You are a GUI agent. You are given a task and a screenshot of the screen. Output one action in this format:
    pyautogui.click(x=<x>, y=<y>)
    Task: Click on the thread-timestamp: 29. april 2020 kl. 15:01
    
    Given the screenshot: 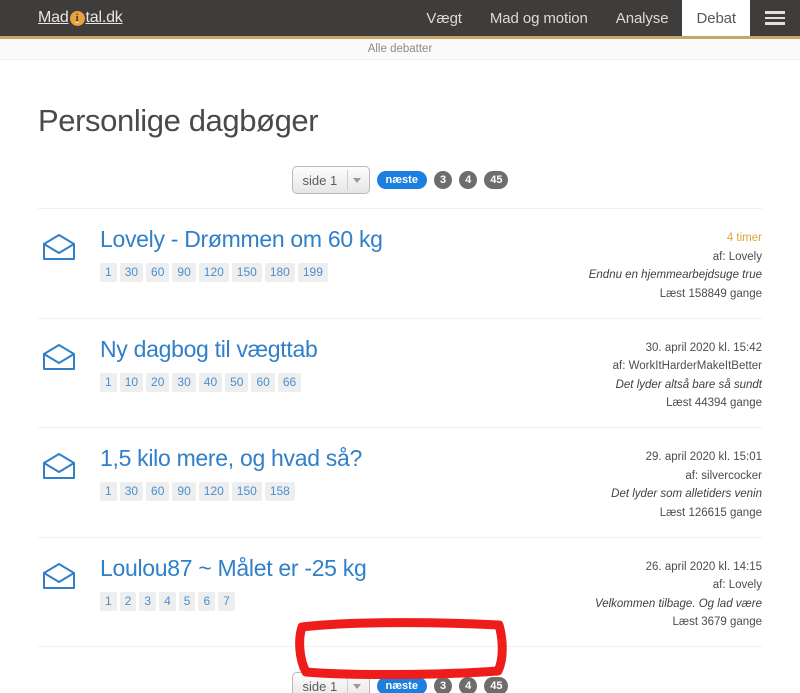 What is the action you would take?
    pyautogui.click(x=703, y=457)
    